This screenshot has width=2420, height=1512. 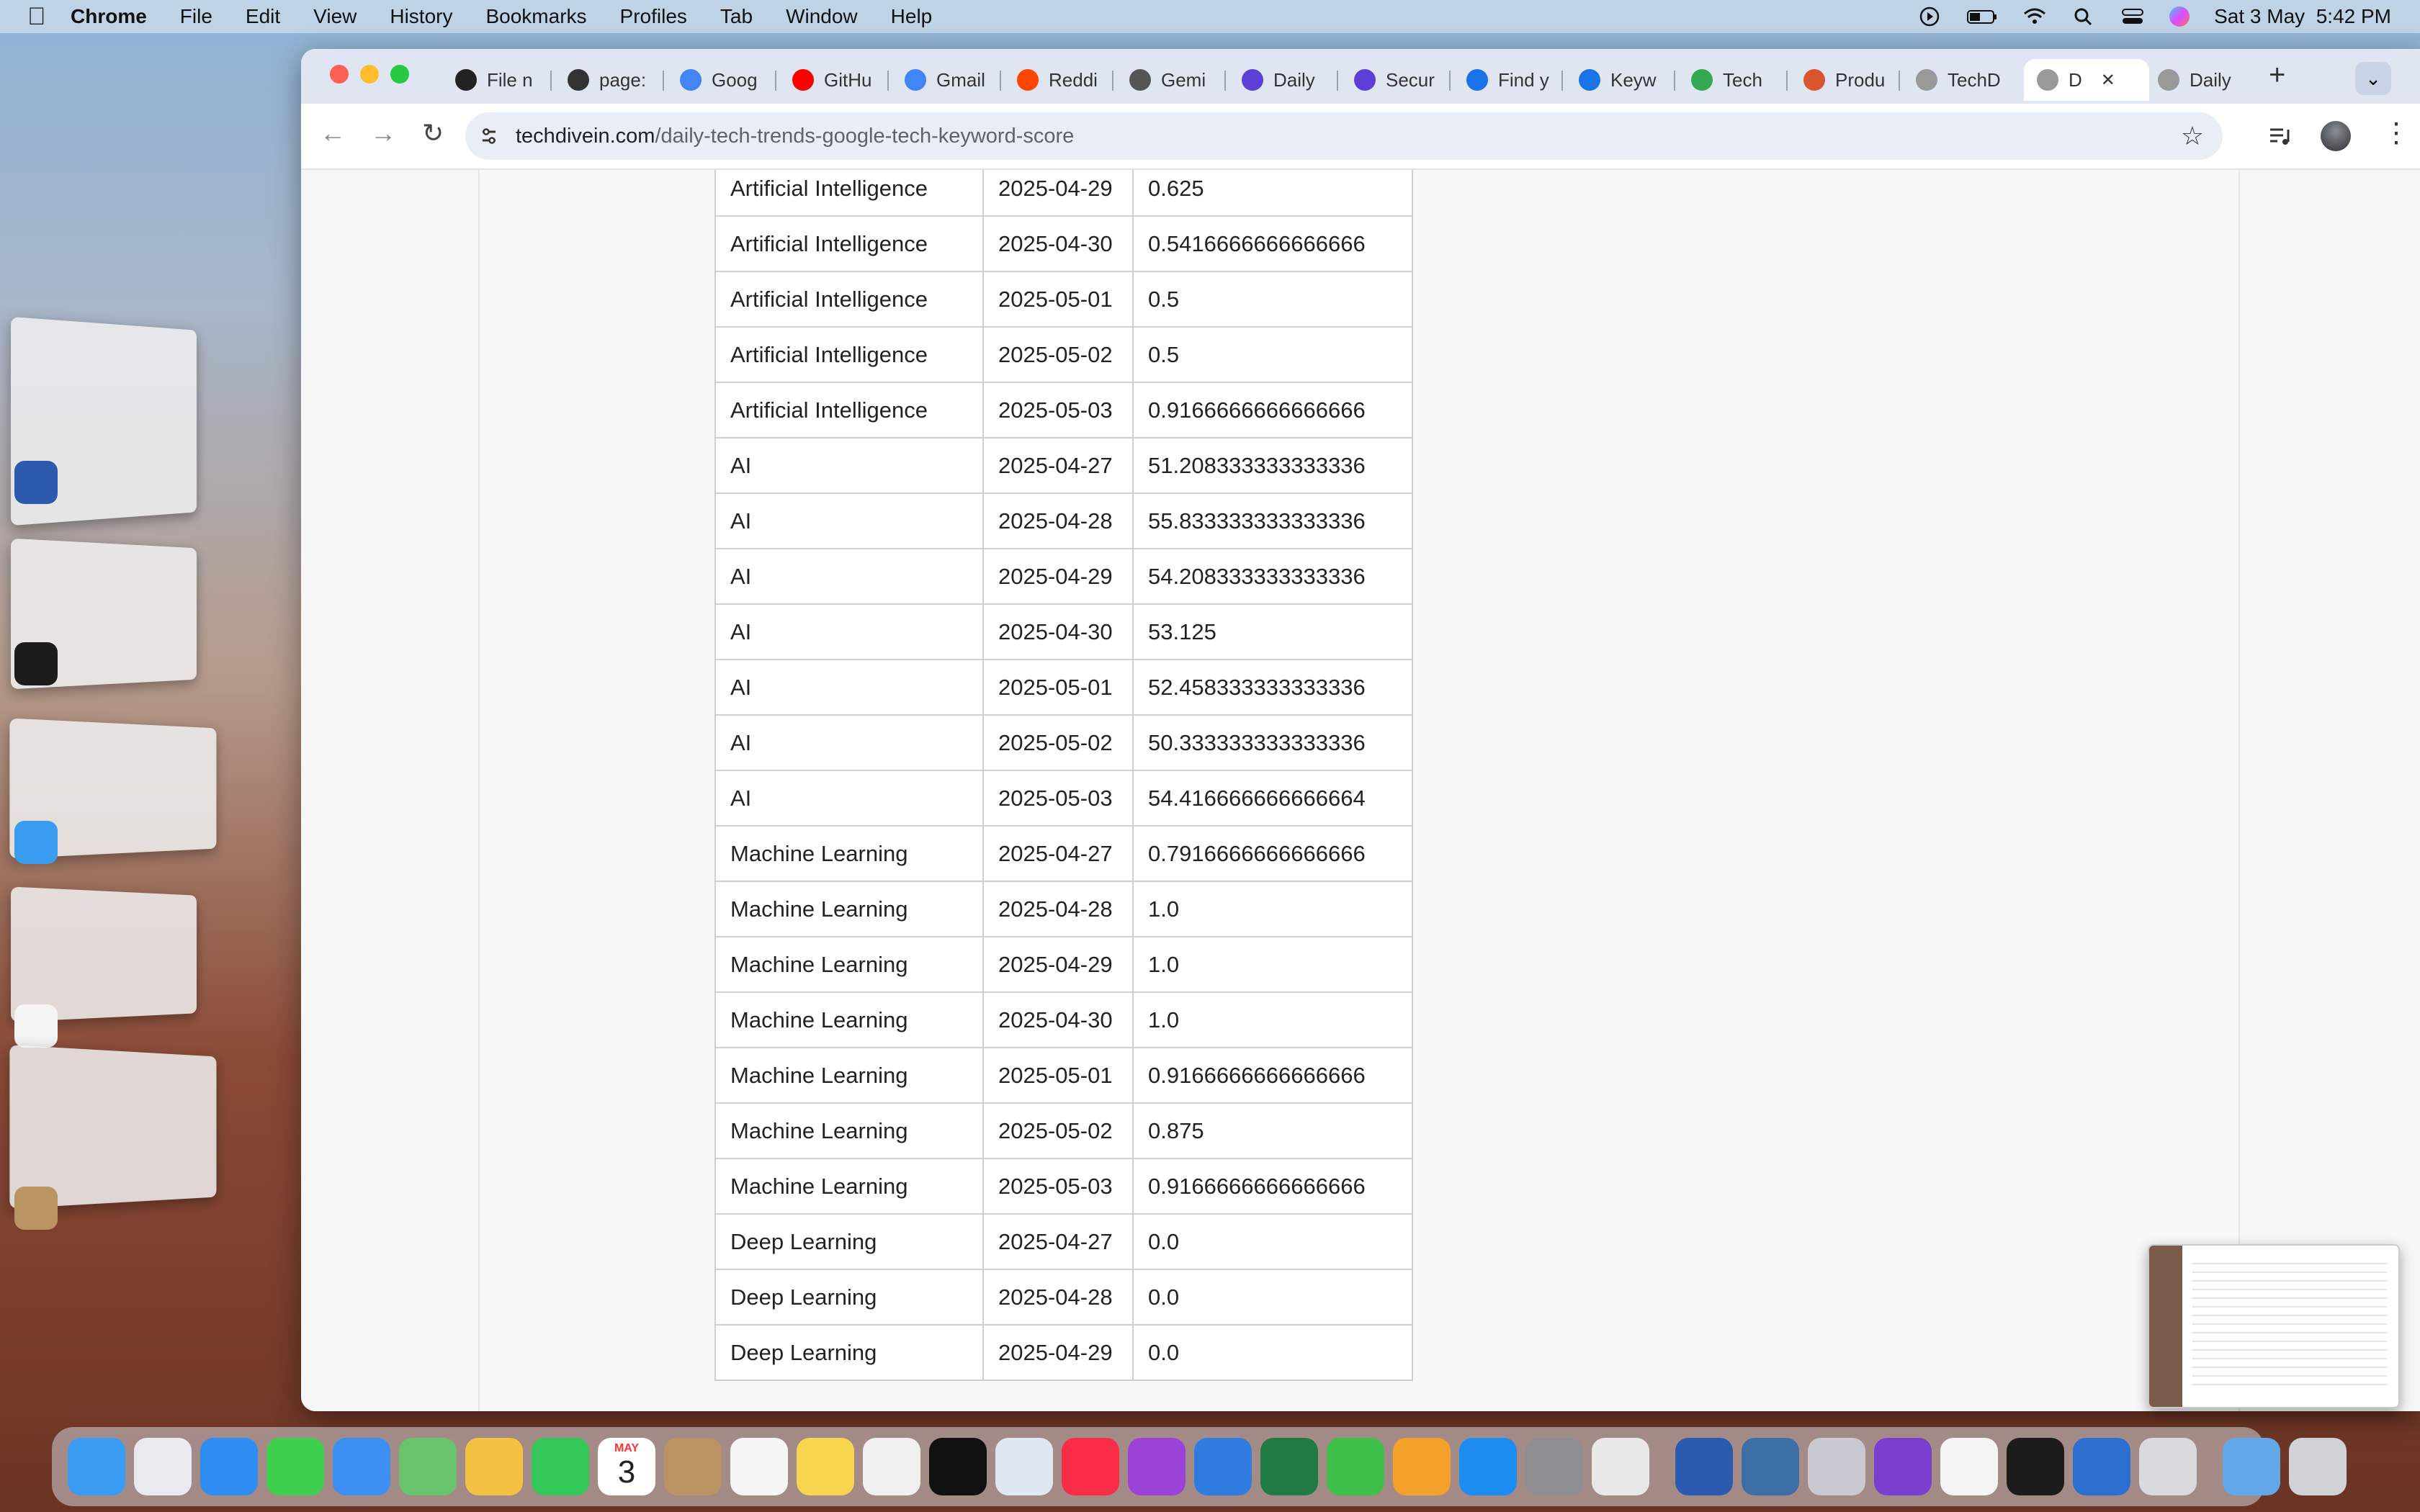 I want to click on forward-arrow-icon: →, so click(x=383, y=133).